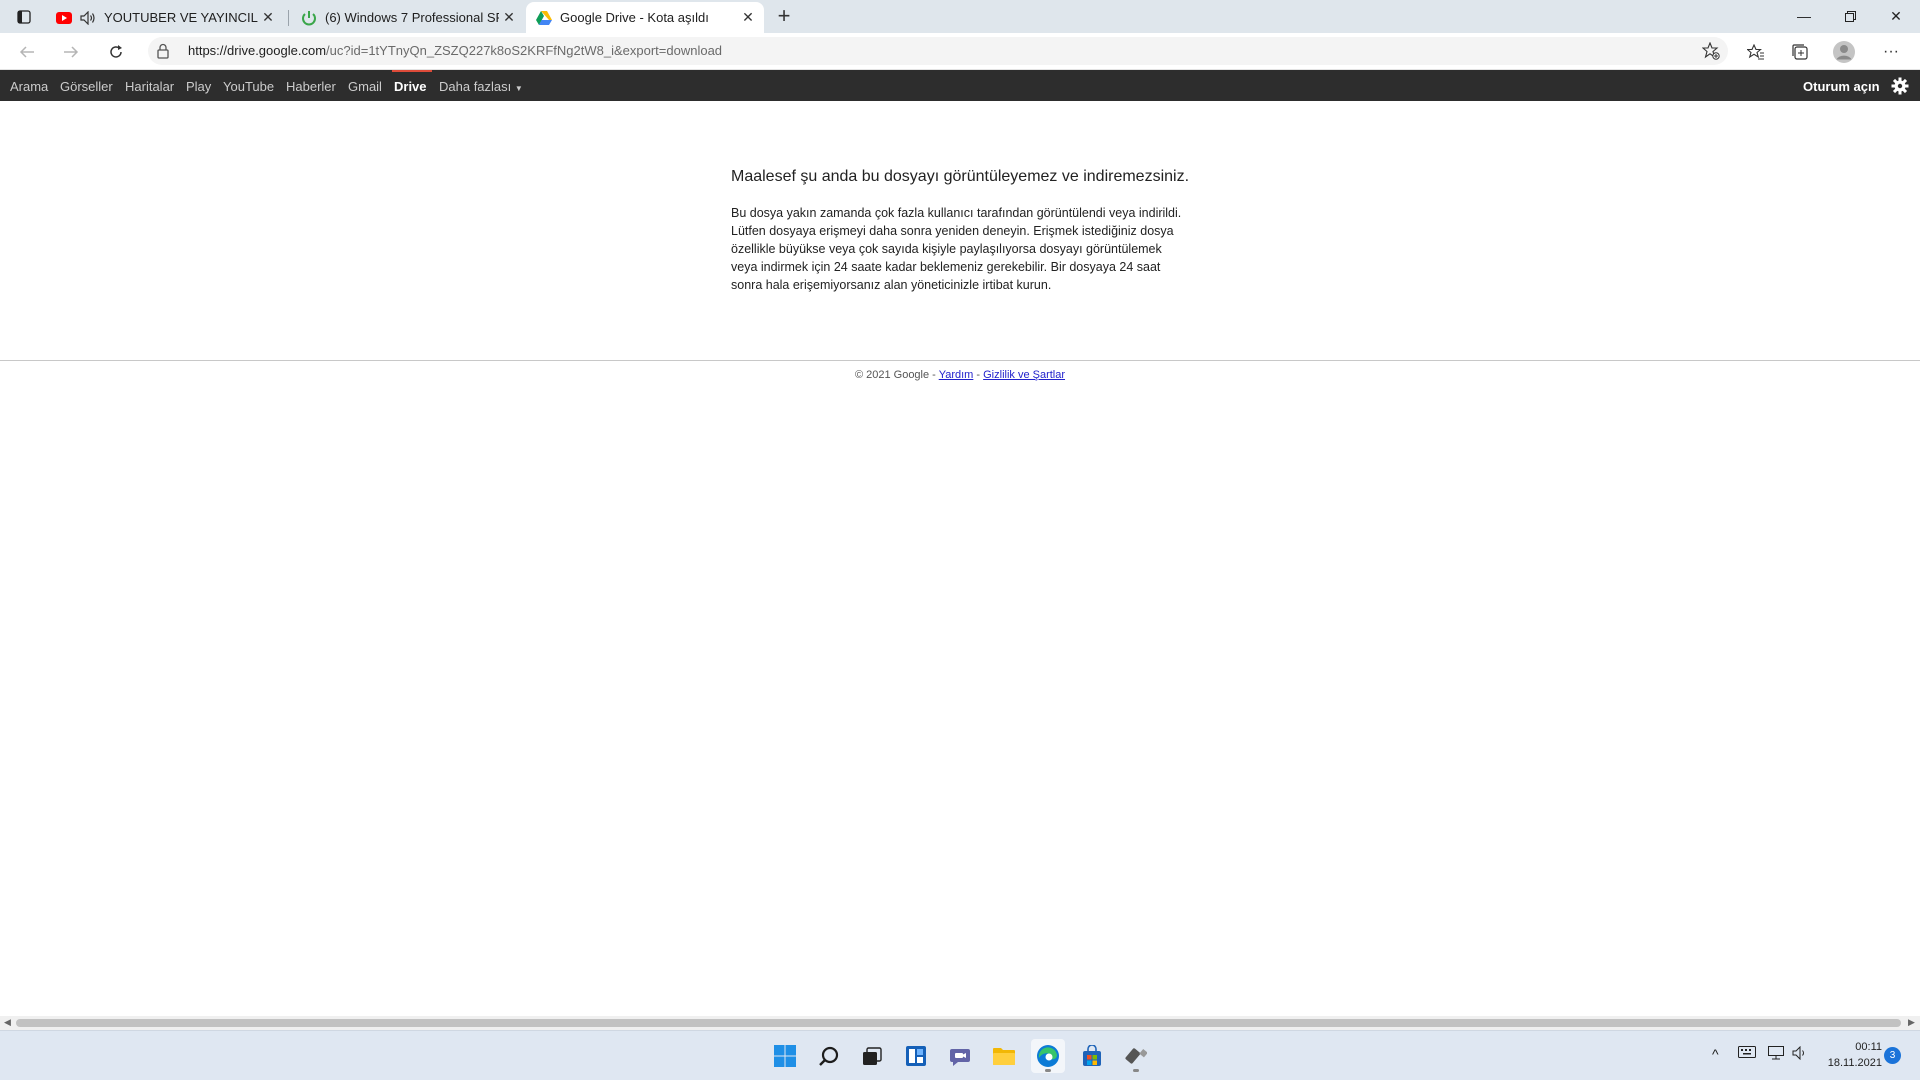 Image resolution: width=1920 pixels, height=1080 pixels. What do you see at coordinates (116, 52) in the screenshot?
I see `refresh-button` at bounding box center [116, 52].